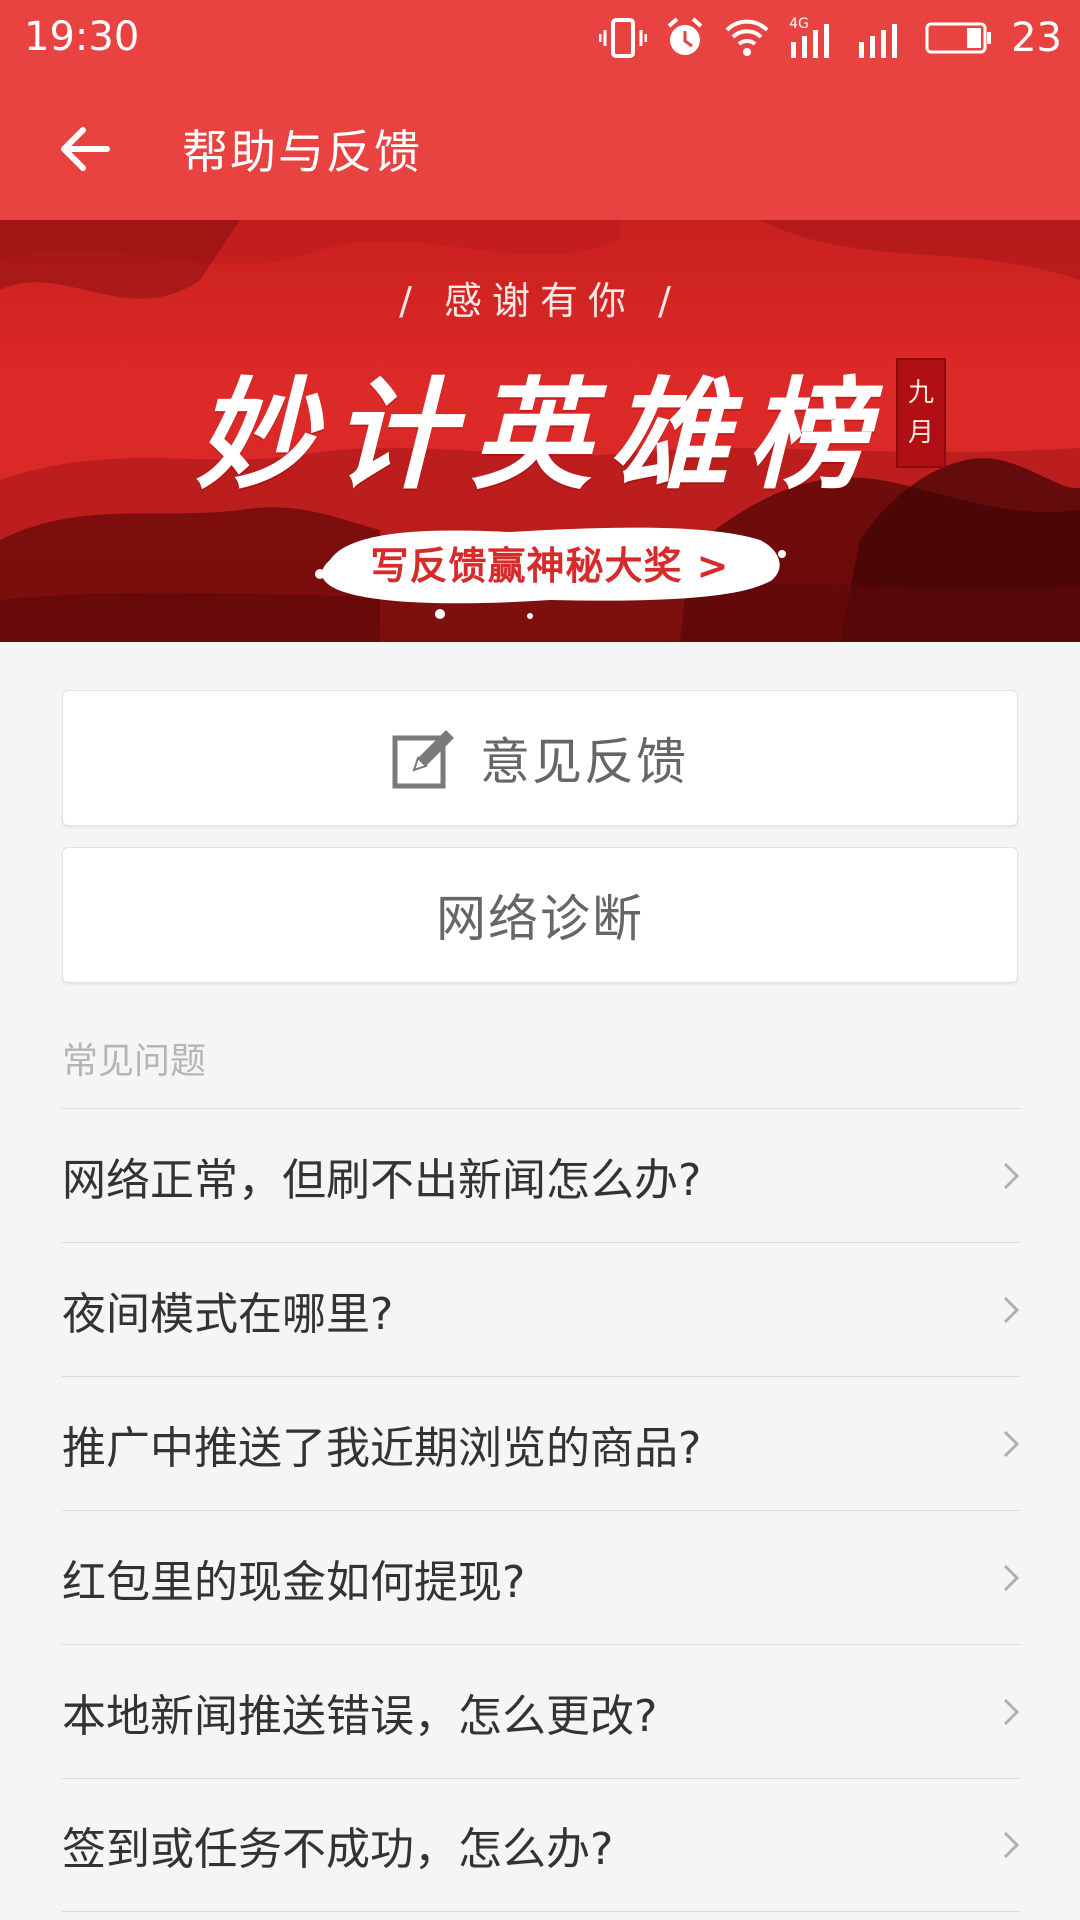 Image resolution: width=1080 pixels, height=1920 pixels. What do you see at coordinates (425, 758) in the screenshot?
I see `edit-icon` at bounding box center [425, 758].